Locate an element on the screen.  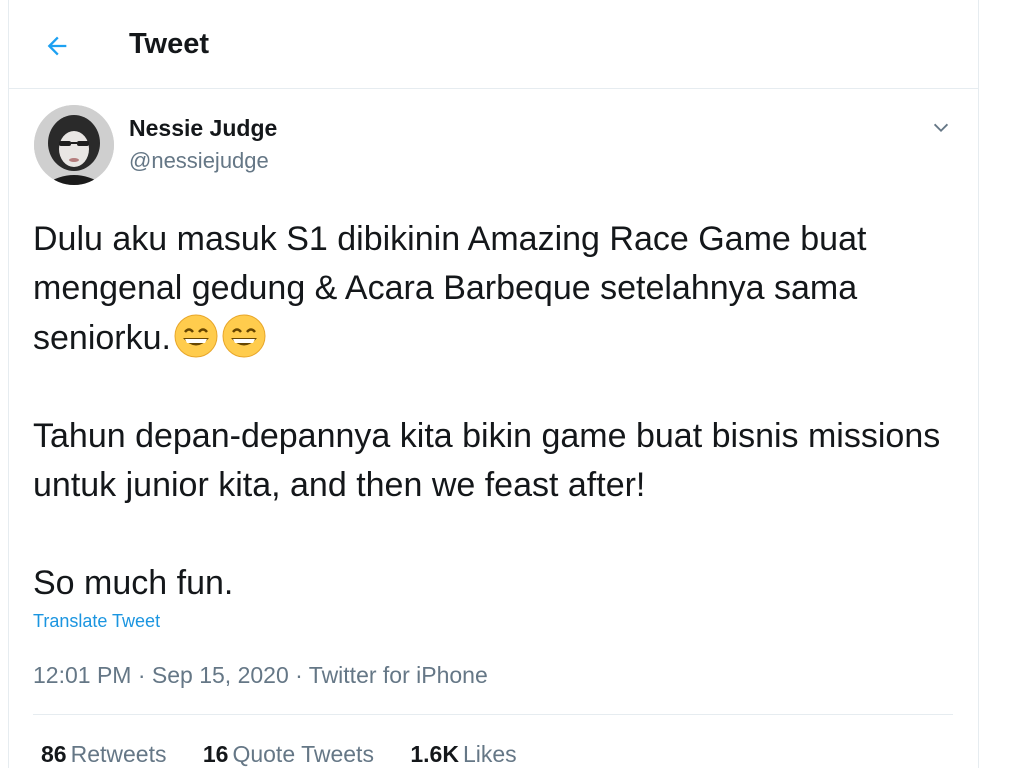
chevron-down-icon is located at coordinates (941, 128).